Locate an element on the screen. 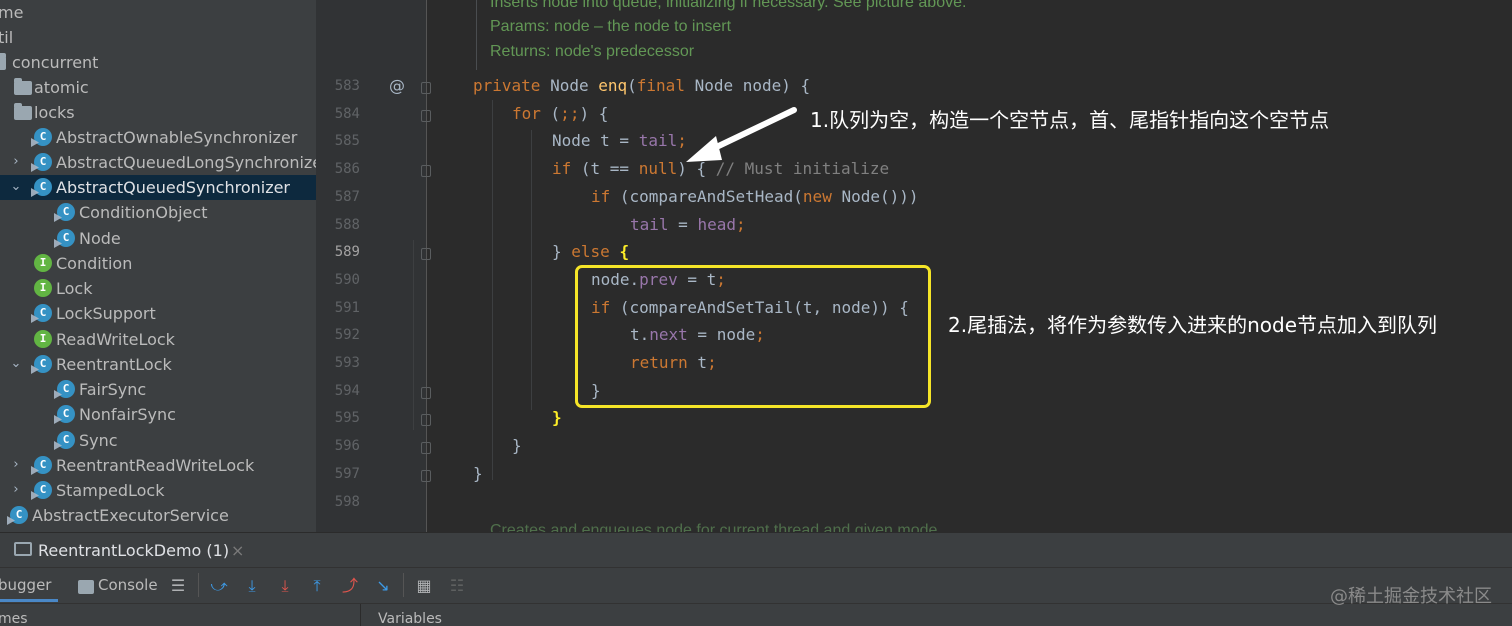 The height and width of the screenshot is (626, 1512). tree-item-label: FairSync is located at coordinates (113, 389).